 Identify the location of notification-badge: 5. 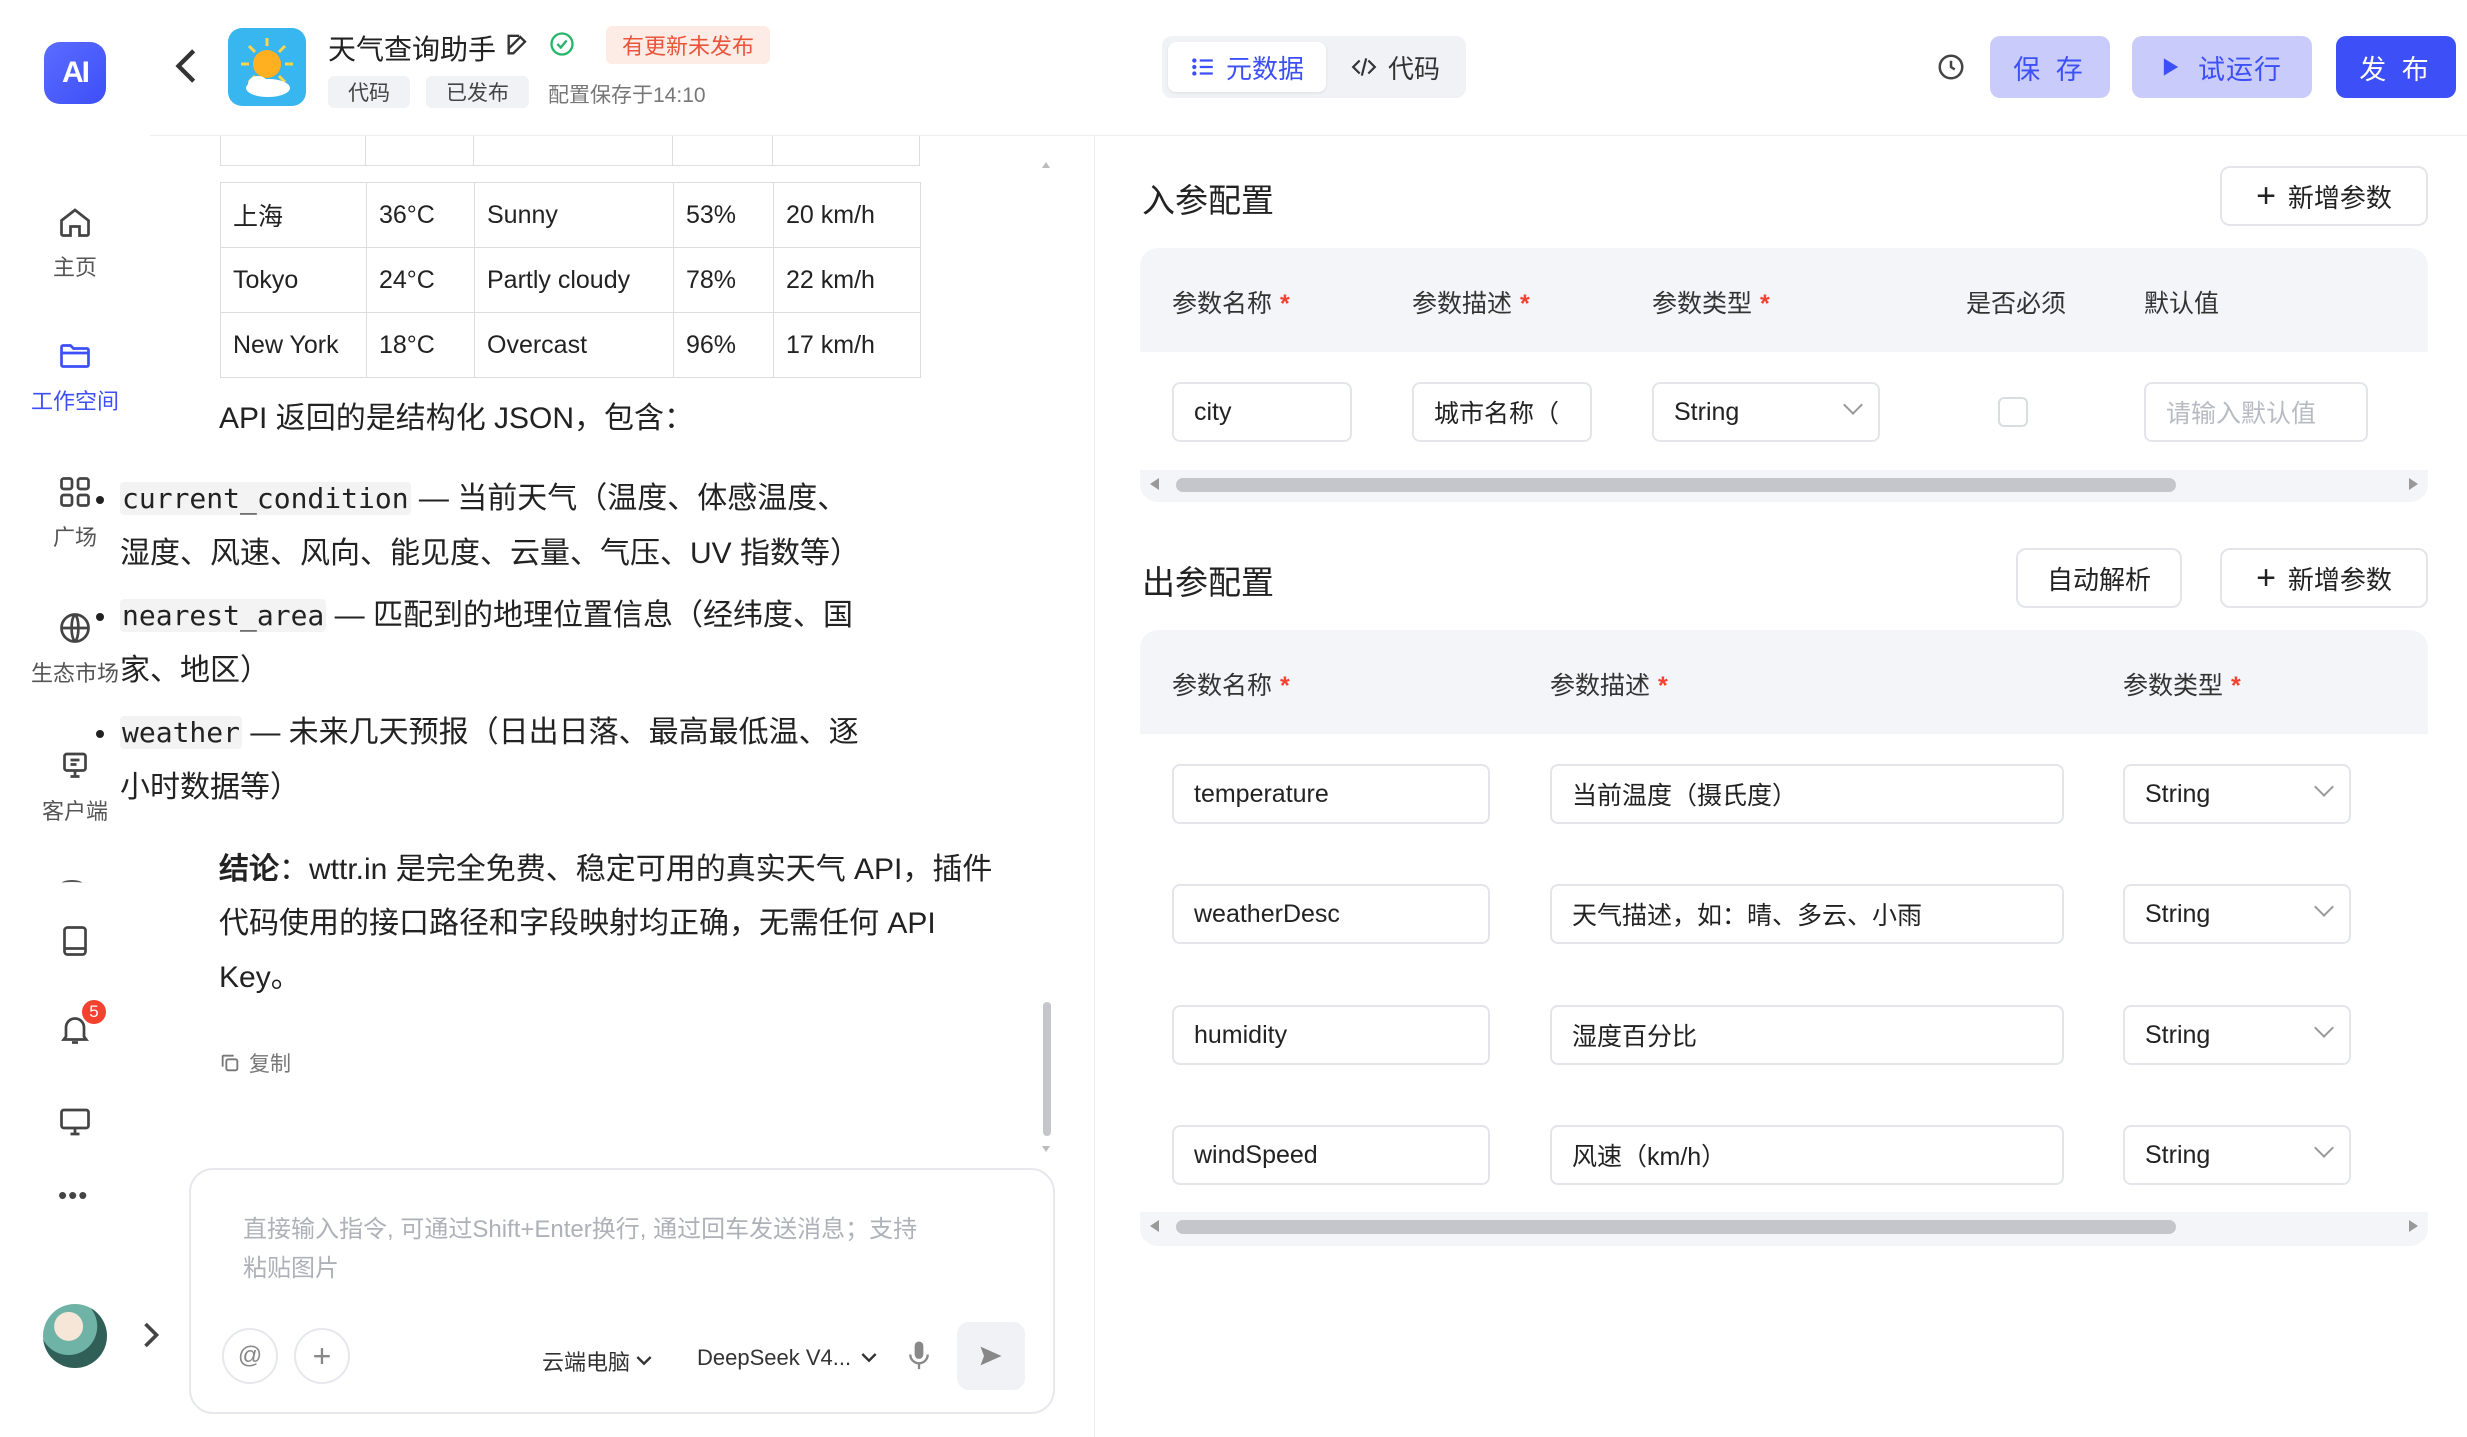
(94, 1012).